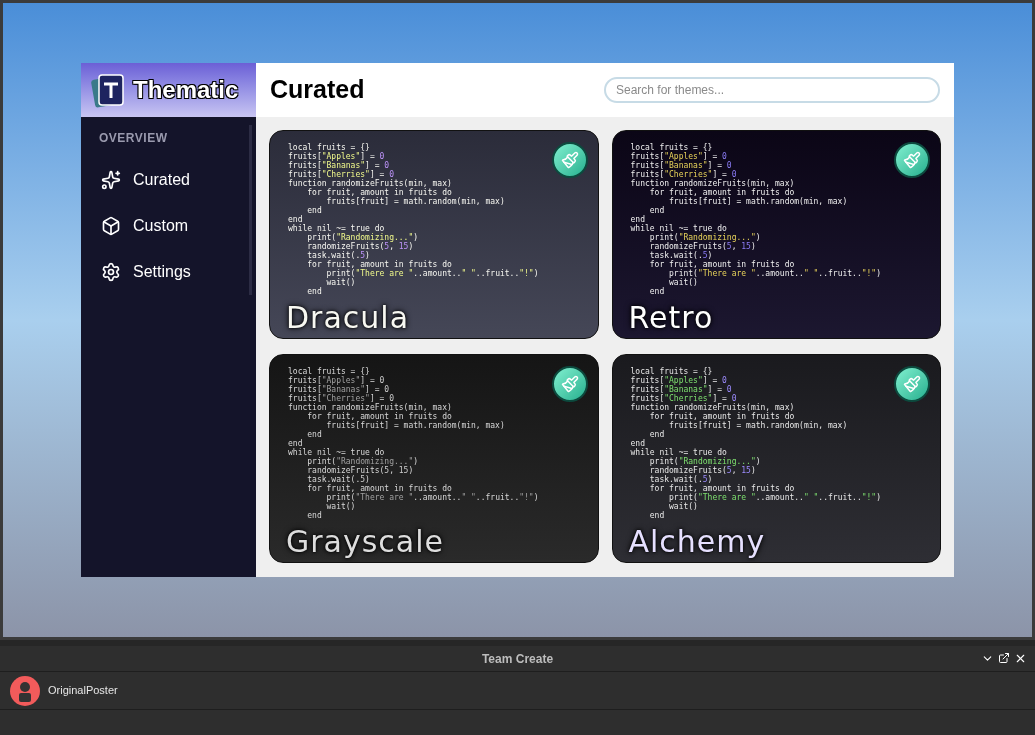 The width and height of the screenshot is (1035, 735). Describe the element at coordinates (165, 180) in the screenshot. I see `sidebar-item: Curated` at that location.